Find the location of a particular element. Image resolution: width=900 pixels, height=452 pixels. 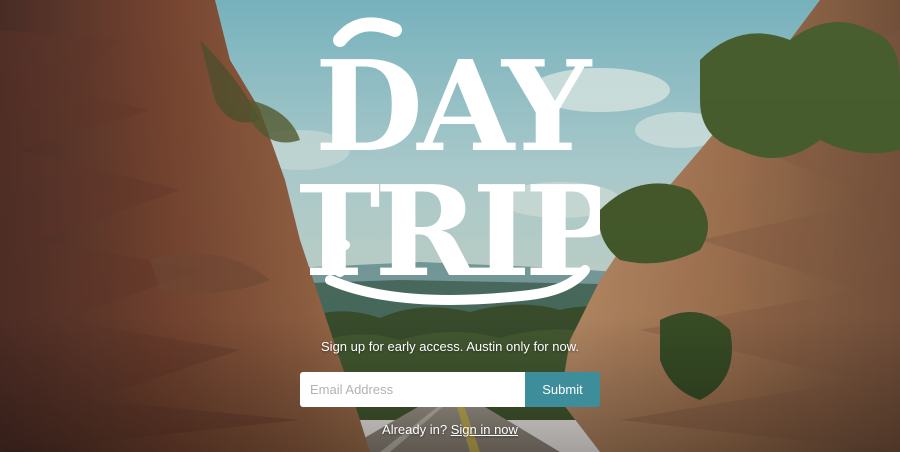

signin-prompt: Already in? is located at coordinates (415, 429).